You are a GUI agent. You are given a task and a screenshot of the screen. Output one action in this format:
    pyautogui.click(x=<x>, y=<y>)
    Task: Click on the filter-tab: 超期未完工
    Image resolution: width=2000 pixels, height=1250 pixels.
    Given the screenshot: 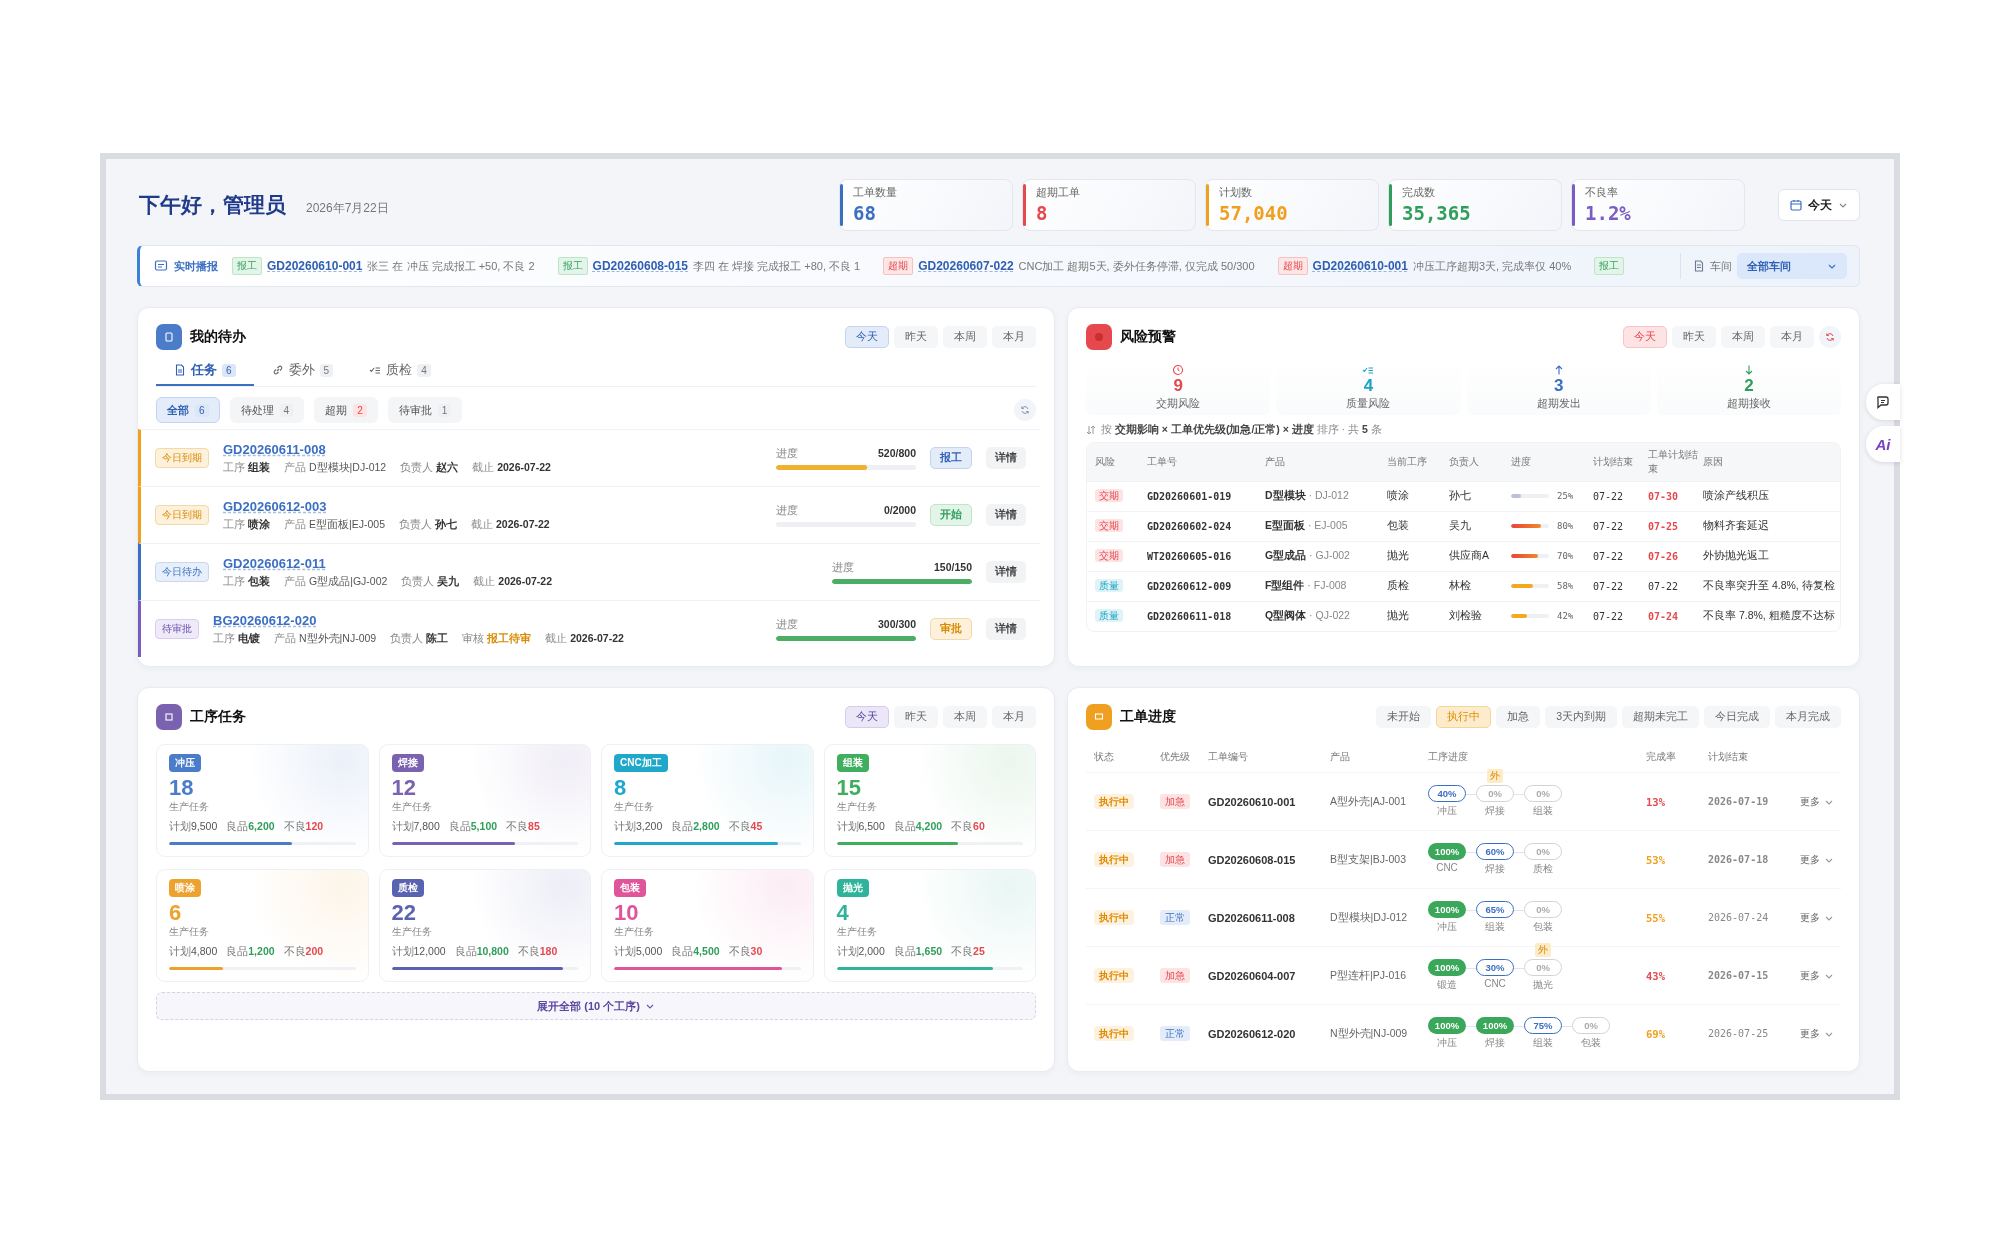 What is the action you would take?
    pyautogui.click(x=1660, y=717)
    